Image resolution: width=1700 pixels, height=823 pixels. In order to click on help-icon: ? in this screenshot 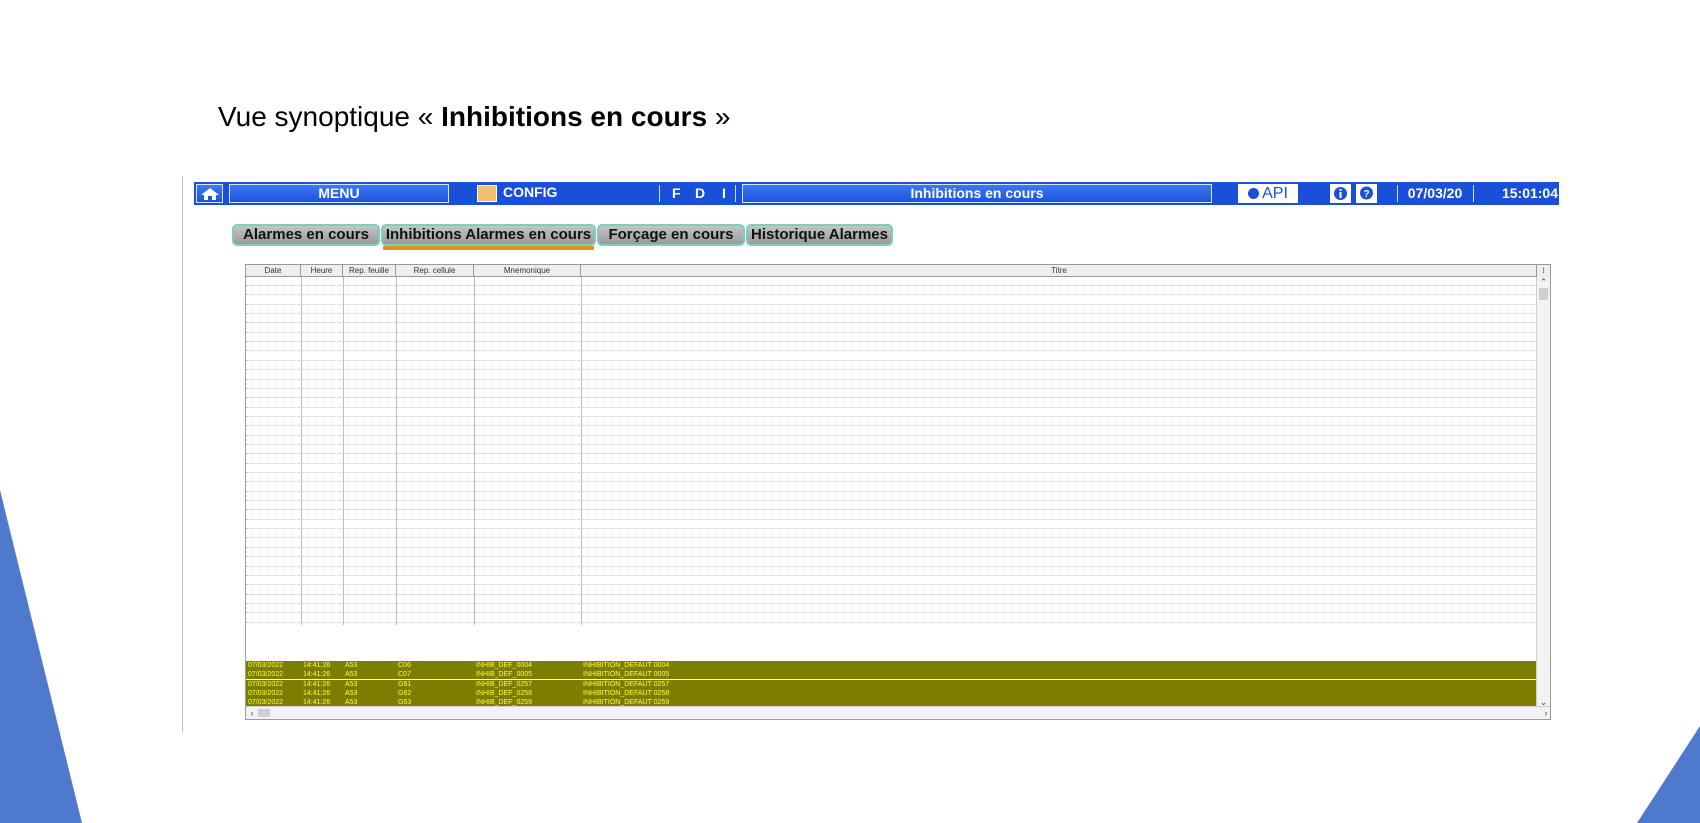, I will do `click(1366, 193)`.